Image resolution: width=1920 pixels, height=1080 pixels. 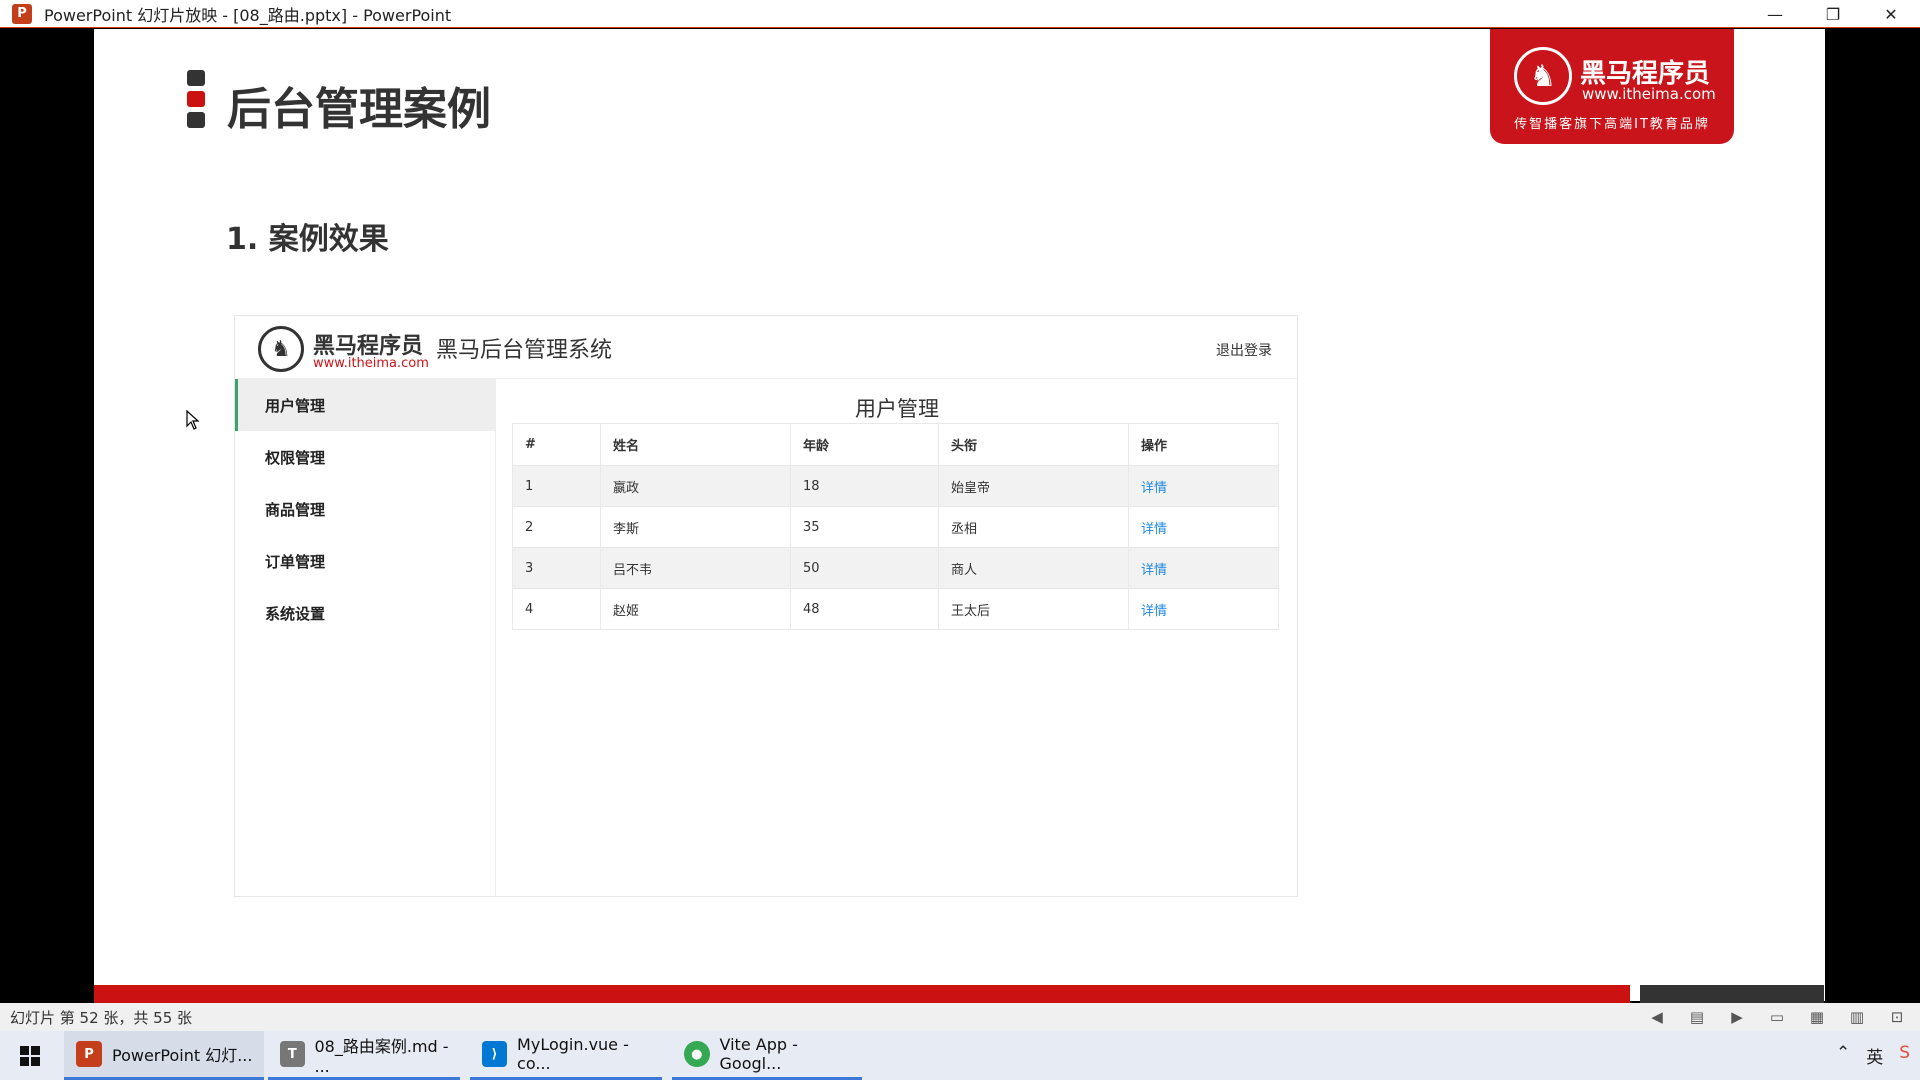 I want to click on chevron-up-icon: ⌃, so click(x=1843, y=1055).